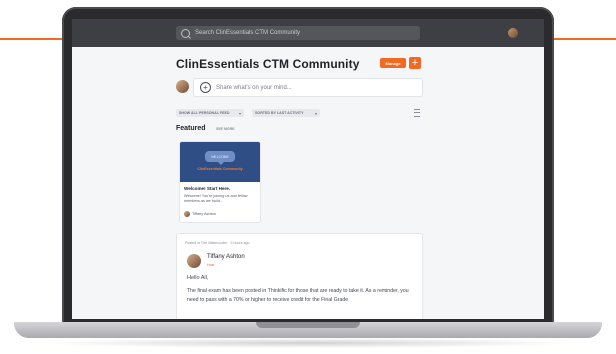 This screenshot has height=354, width=616. What do you see at coordinates (513, 33) in the screenshot?
I see `user-avatar` at bounding box center [513, 33].